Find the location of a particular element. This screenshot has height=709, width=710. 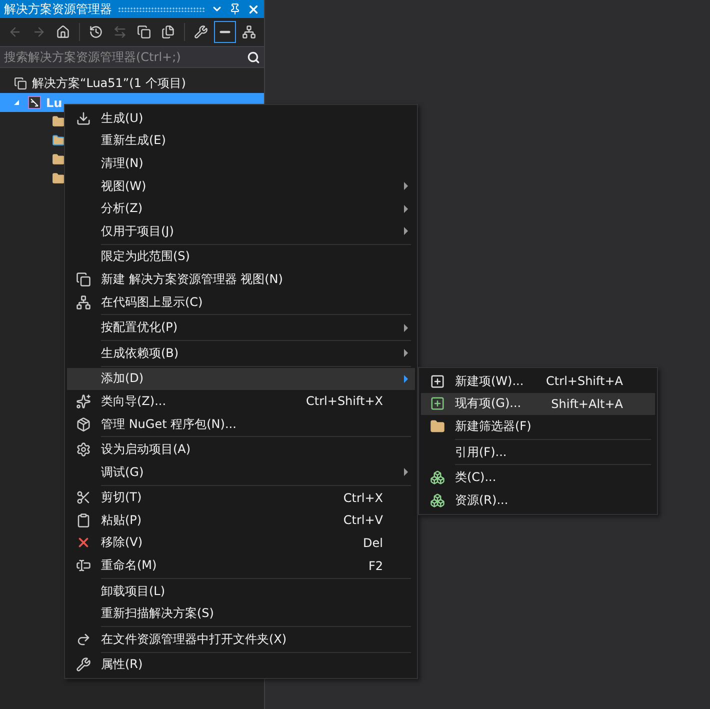

menu-item: 在代码图上显示(C) is located at coordinates (241, 302).